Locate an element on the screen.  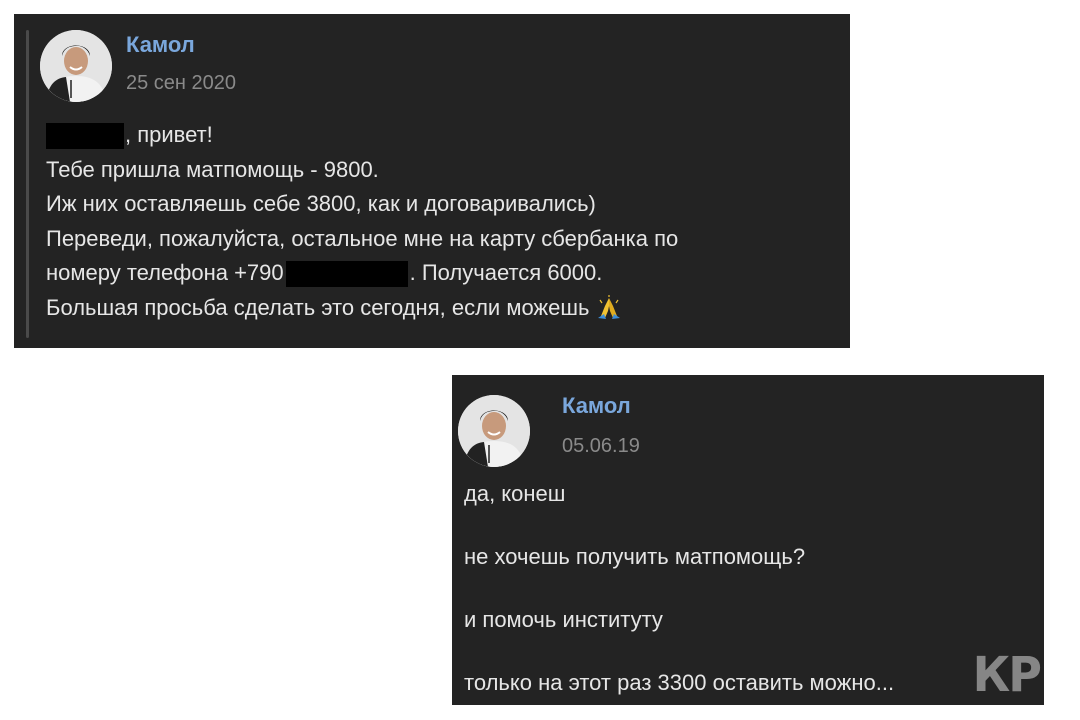
message-line: номеру телефона +790 . Получается 6000. is located at coordinates (362, 273).